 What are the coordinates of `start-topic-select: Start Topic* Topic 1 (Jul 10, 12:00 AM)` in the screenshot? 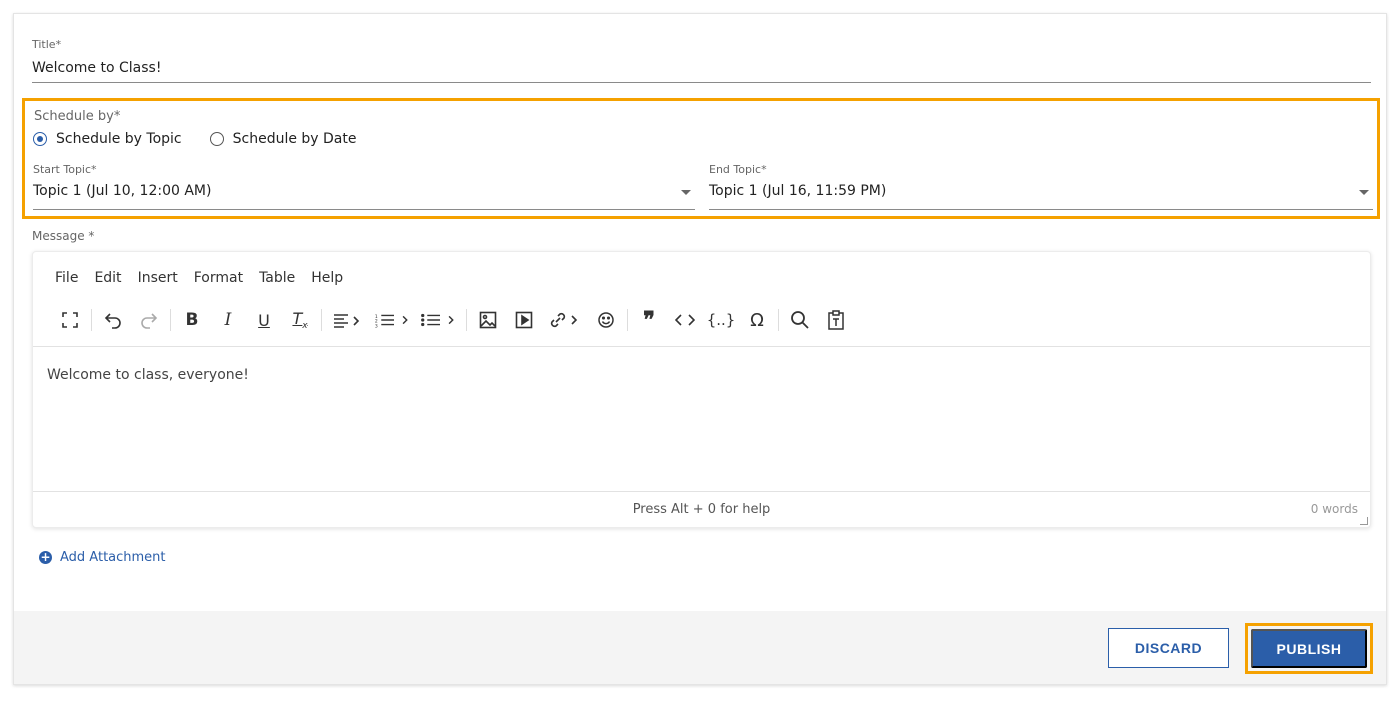 It's located at (364, 186).